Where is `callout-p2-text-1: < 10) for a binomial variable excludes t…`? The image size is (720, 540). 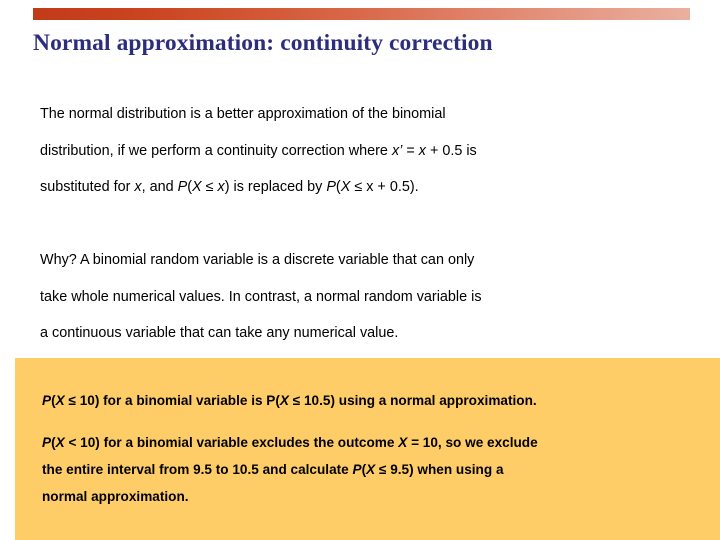 callout-p2-text-1: < 10) for a binomial variable excludes t… is located at coordinates (231, 442).